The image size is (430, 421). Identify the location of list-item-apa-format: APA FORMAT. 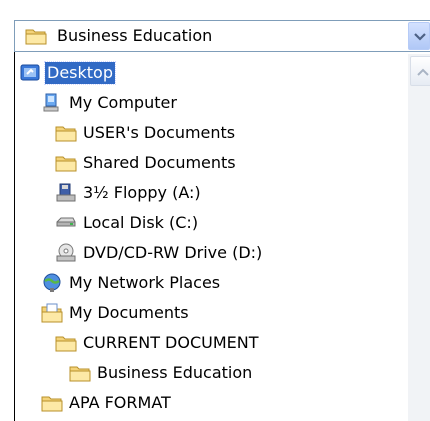
(107, 403).